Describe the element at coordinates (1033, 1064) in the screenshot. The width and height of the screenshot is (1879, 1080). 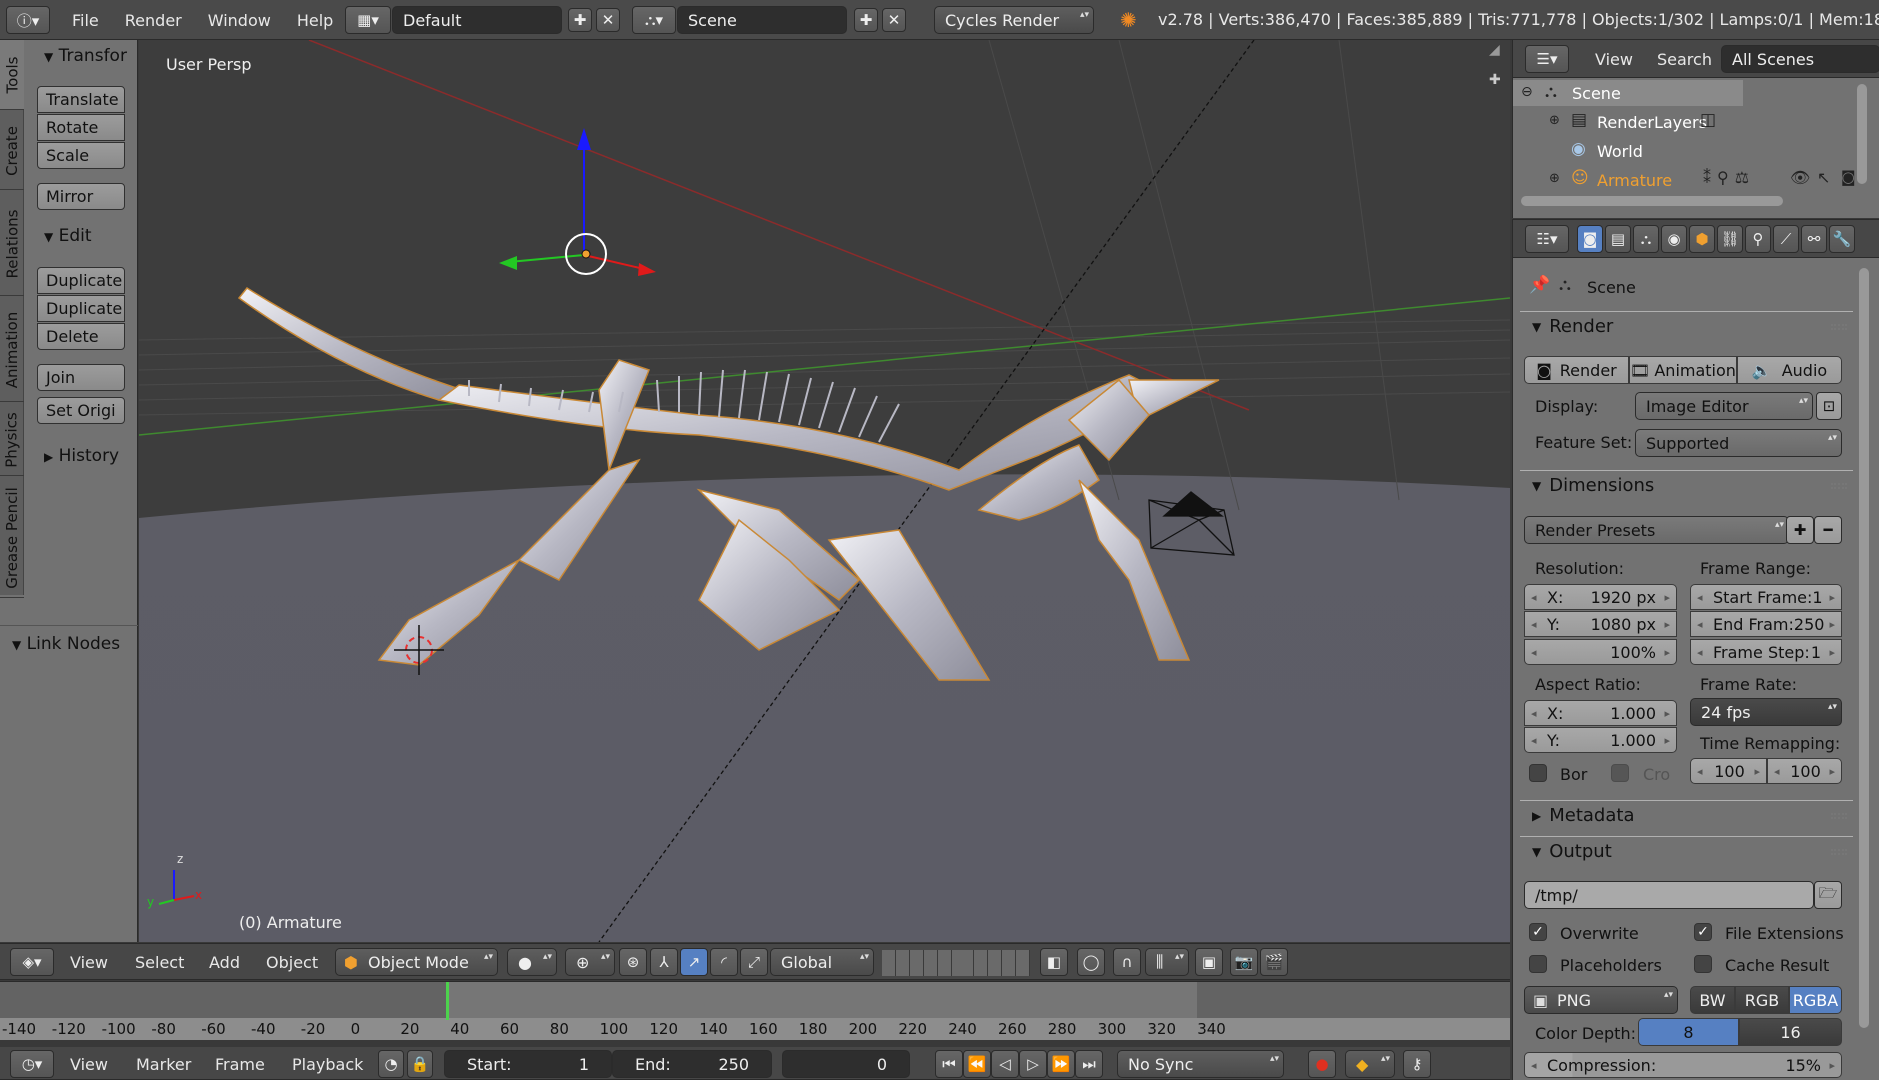
I see `play-button: ▷` at that location.